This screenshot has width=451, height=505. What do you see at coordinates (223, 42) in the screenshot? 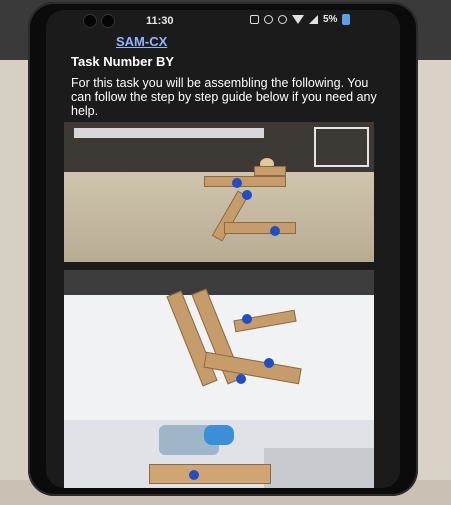
I see `app-header: SAM-CX` at bounding box center [223, 42].